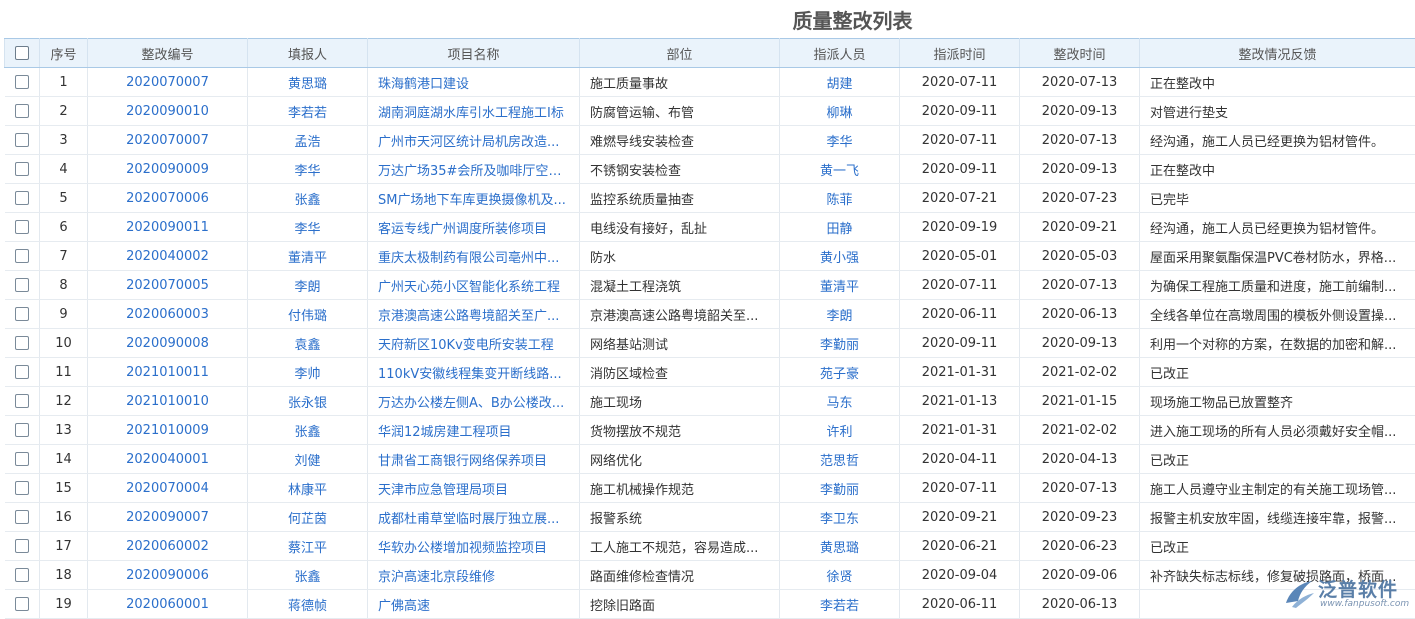 The height and width of the screenshot is (619, 1415). I want to click on cell-reporter: 蒋德帧, so click(308, 604).